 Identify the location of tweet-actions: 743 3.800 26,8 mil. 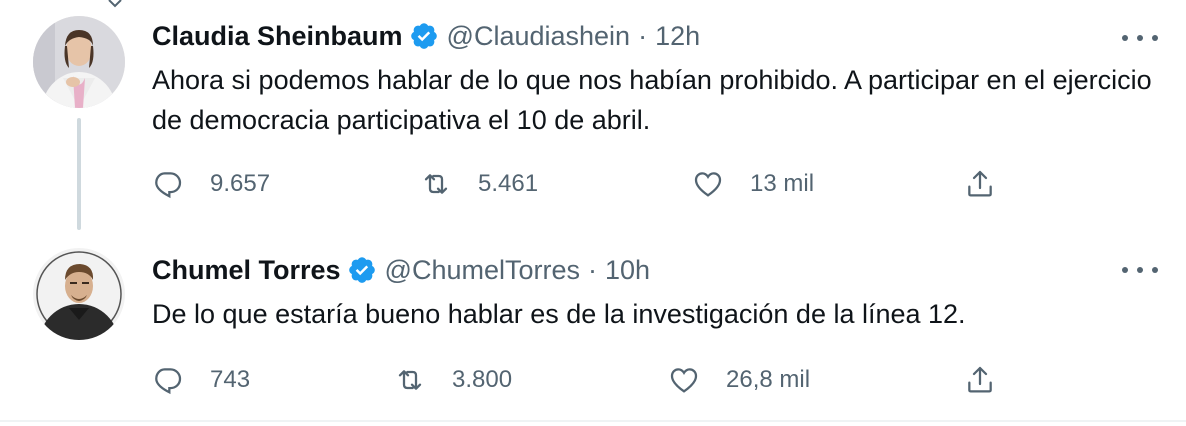
(582, 380).